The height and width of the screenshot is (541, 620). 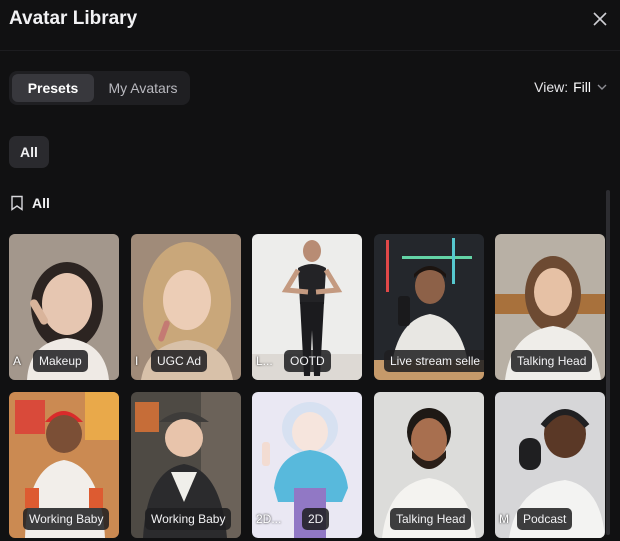 What do you see at coordinates (316, 519) in the screenshot?
I see `card-label: 2D` at bounding box center [316, 519].